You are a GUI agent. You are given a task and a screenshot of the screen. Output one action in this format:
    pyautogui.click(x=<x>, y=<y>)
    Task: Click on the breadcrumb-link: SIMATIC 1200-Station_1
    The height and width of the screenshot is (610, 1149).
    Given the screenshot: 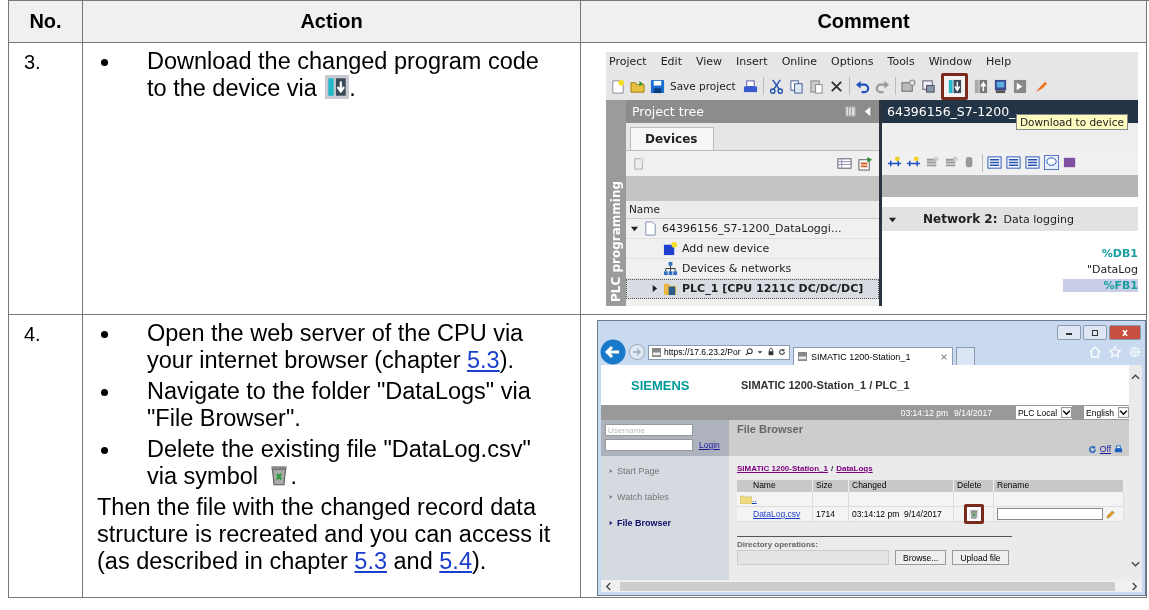 What is the action you would take?
    pyautogui.click(x=782, y=468)
    